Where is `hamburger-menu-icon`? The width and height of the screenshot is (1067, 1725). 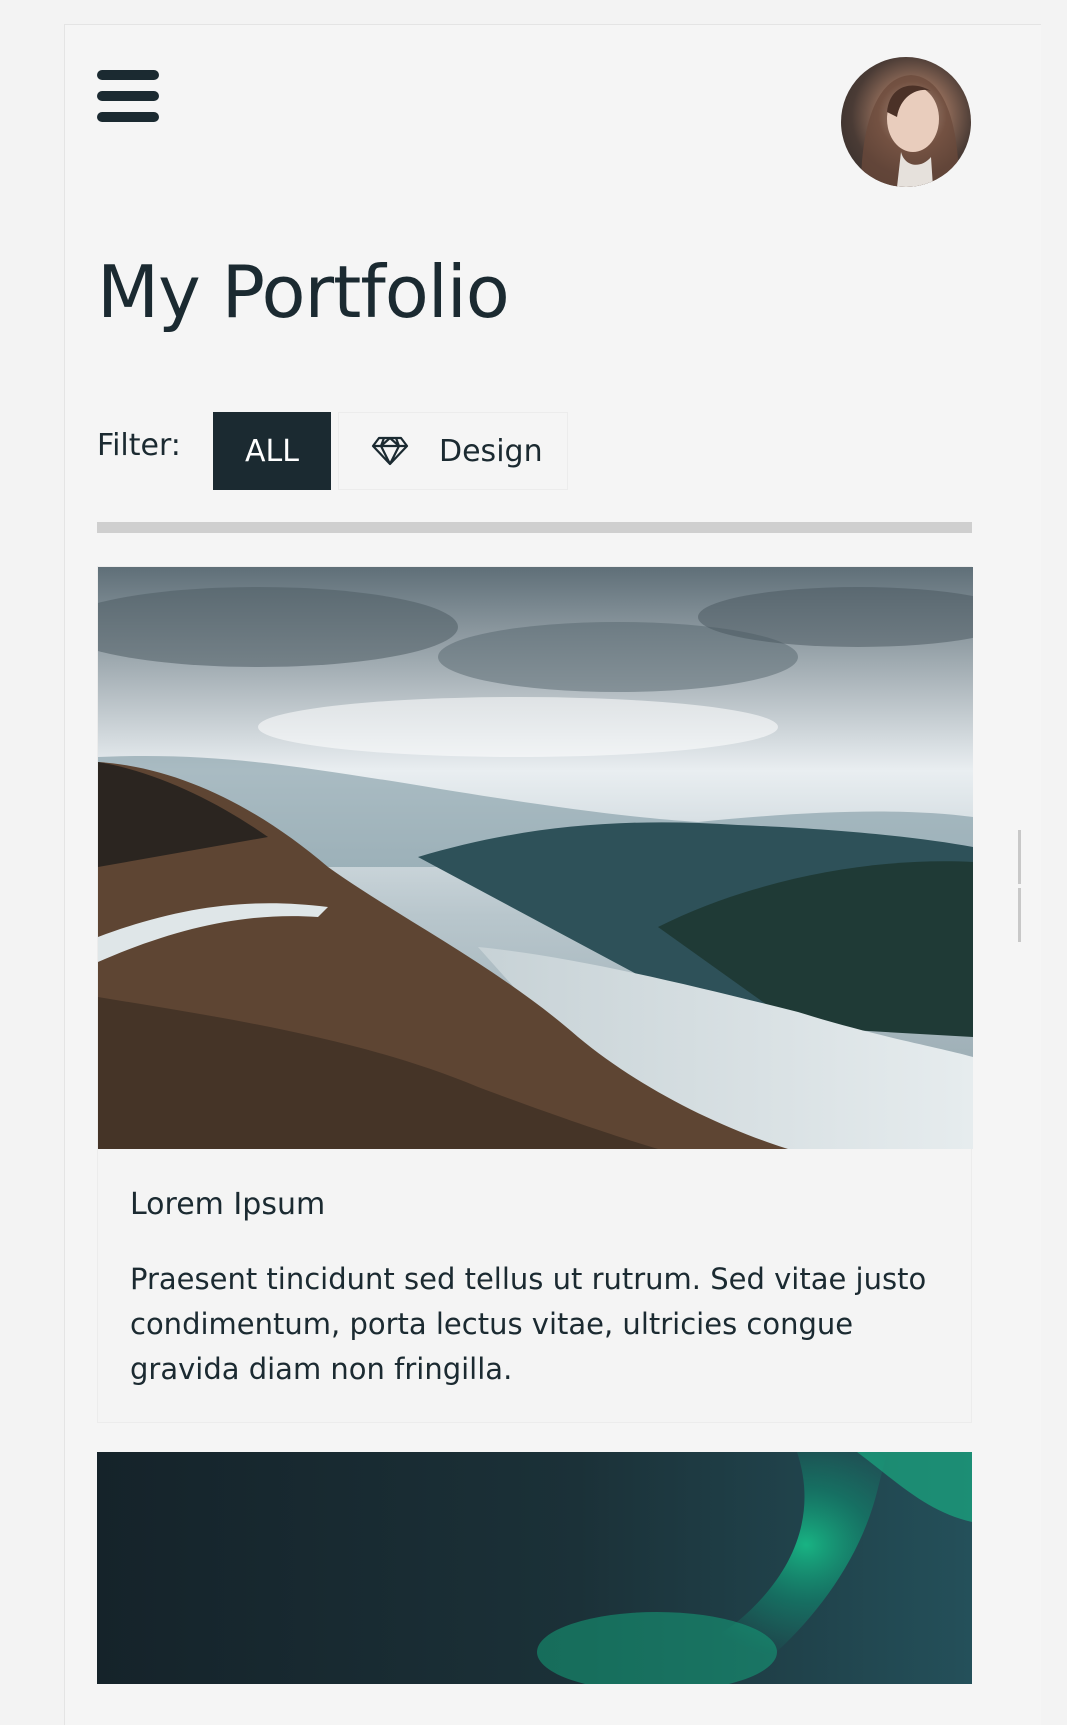 hamburger-menu-icon is located at coordinates (128, 97).